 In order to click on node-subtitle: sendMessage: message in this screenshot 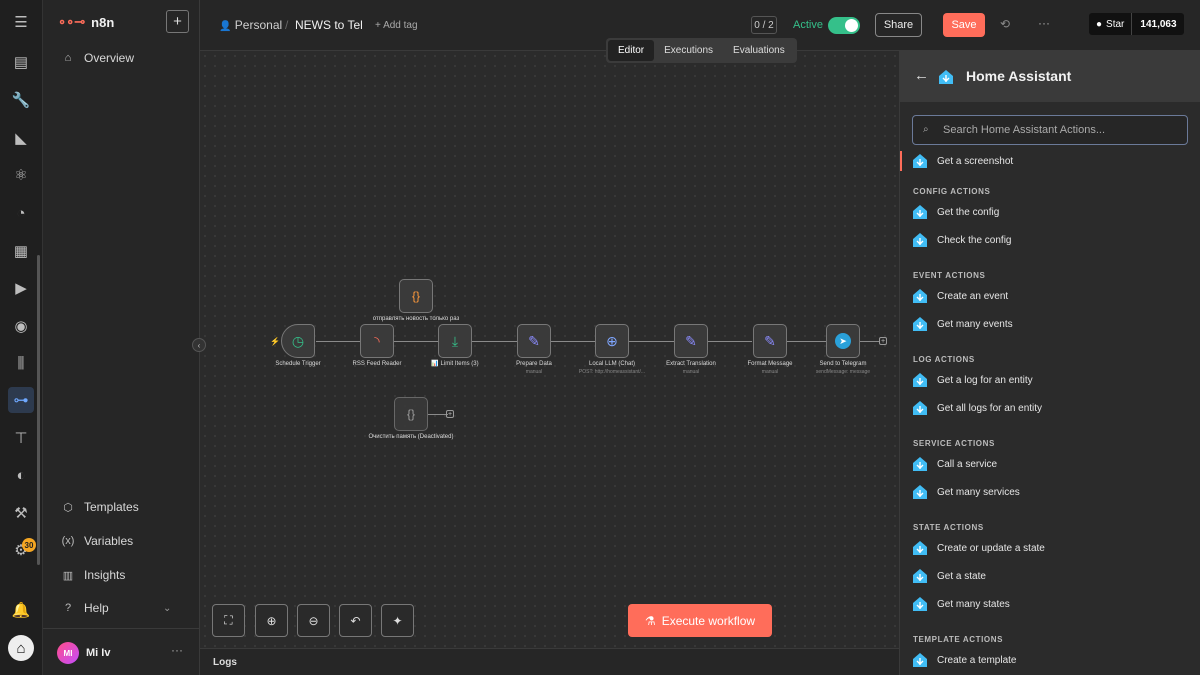, I will do `click(843, 372)`.